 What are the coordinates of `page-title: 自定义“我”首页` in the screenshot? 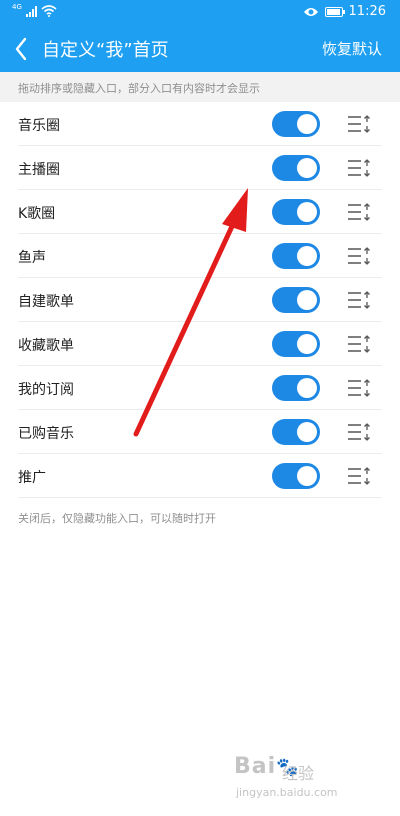 It's located at (105, 50).